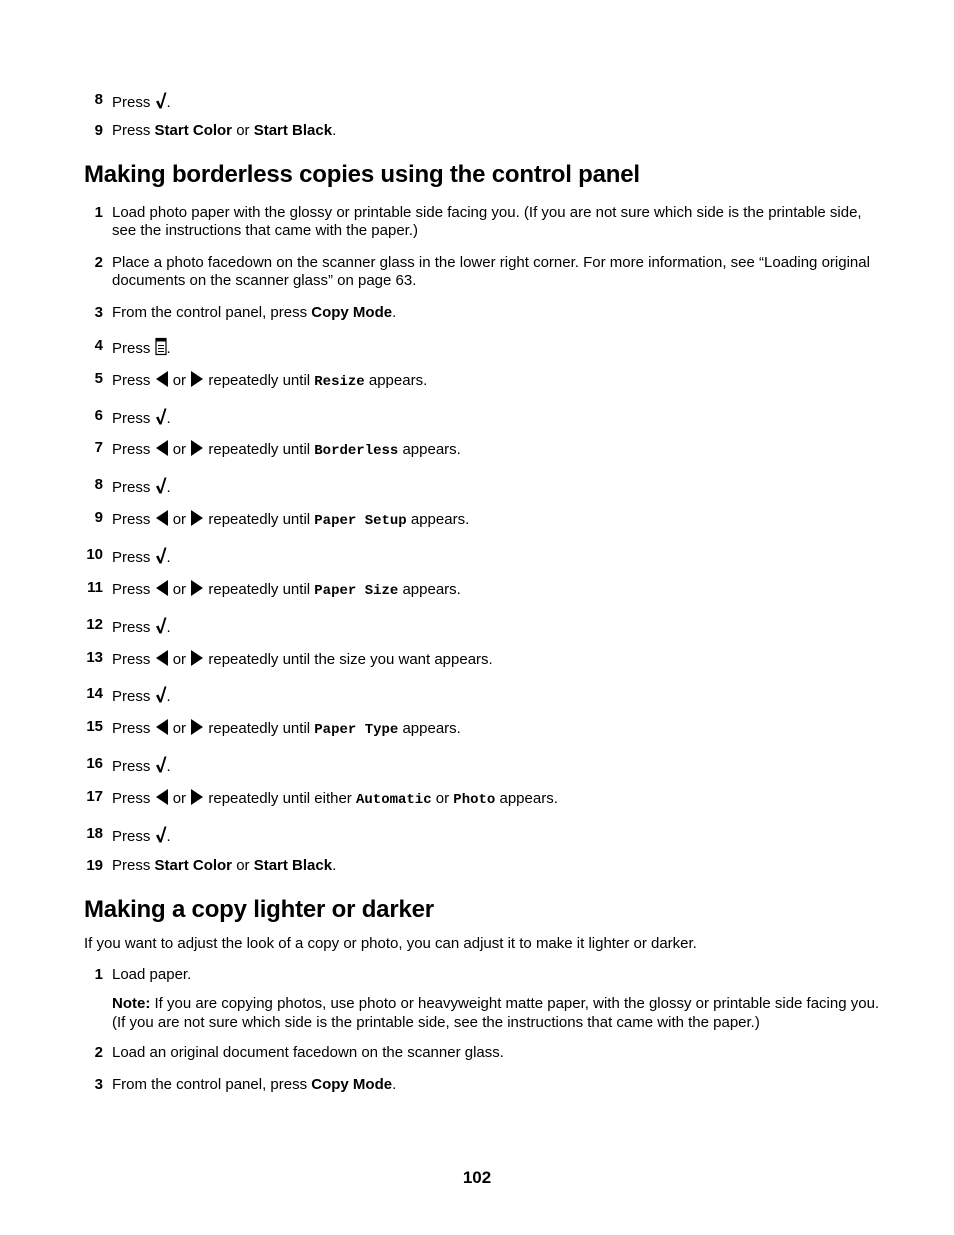  What do you see at coordinates (98, 130) in the screenshot?
I see `step-number: 9` at bounding box center [98, 130].